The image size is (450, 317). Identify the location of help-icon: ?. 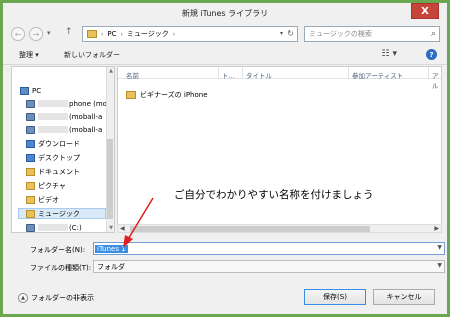
(431, 54).